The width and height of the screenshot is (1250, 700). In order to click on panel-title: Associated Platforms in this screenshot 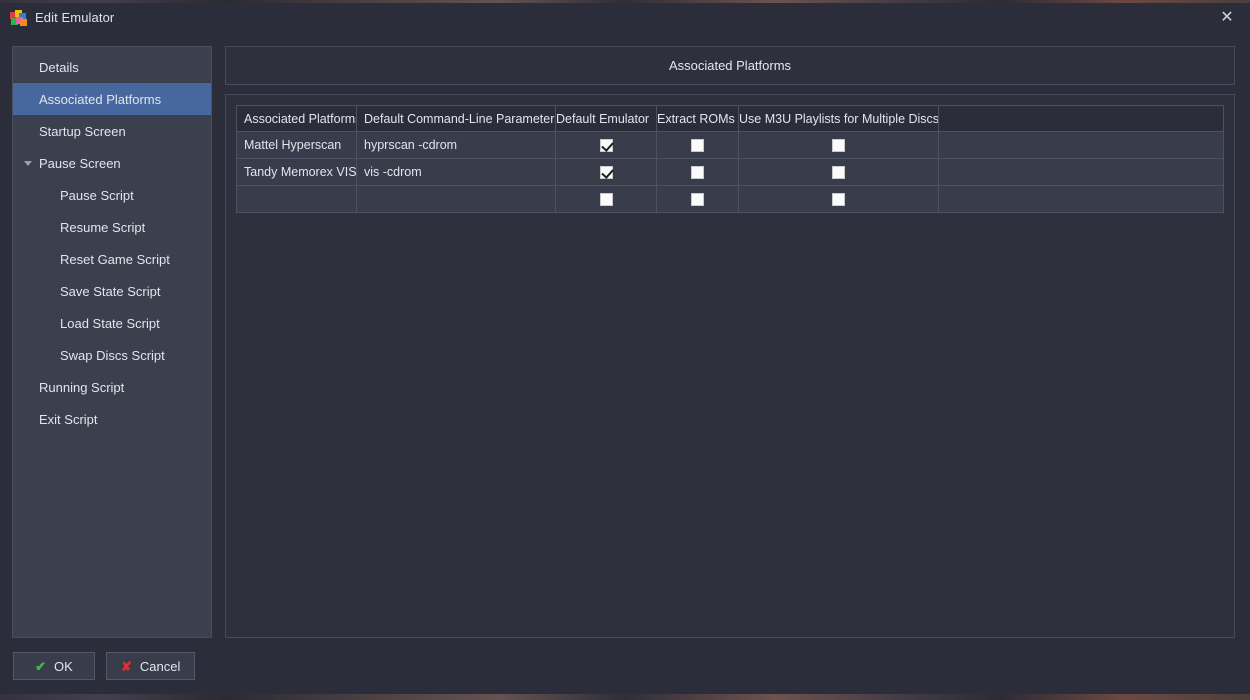, I will do `click(730, 65)`.